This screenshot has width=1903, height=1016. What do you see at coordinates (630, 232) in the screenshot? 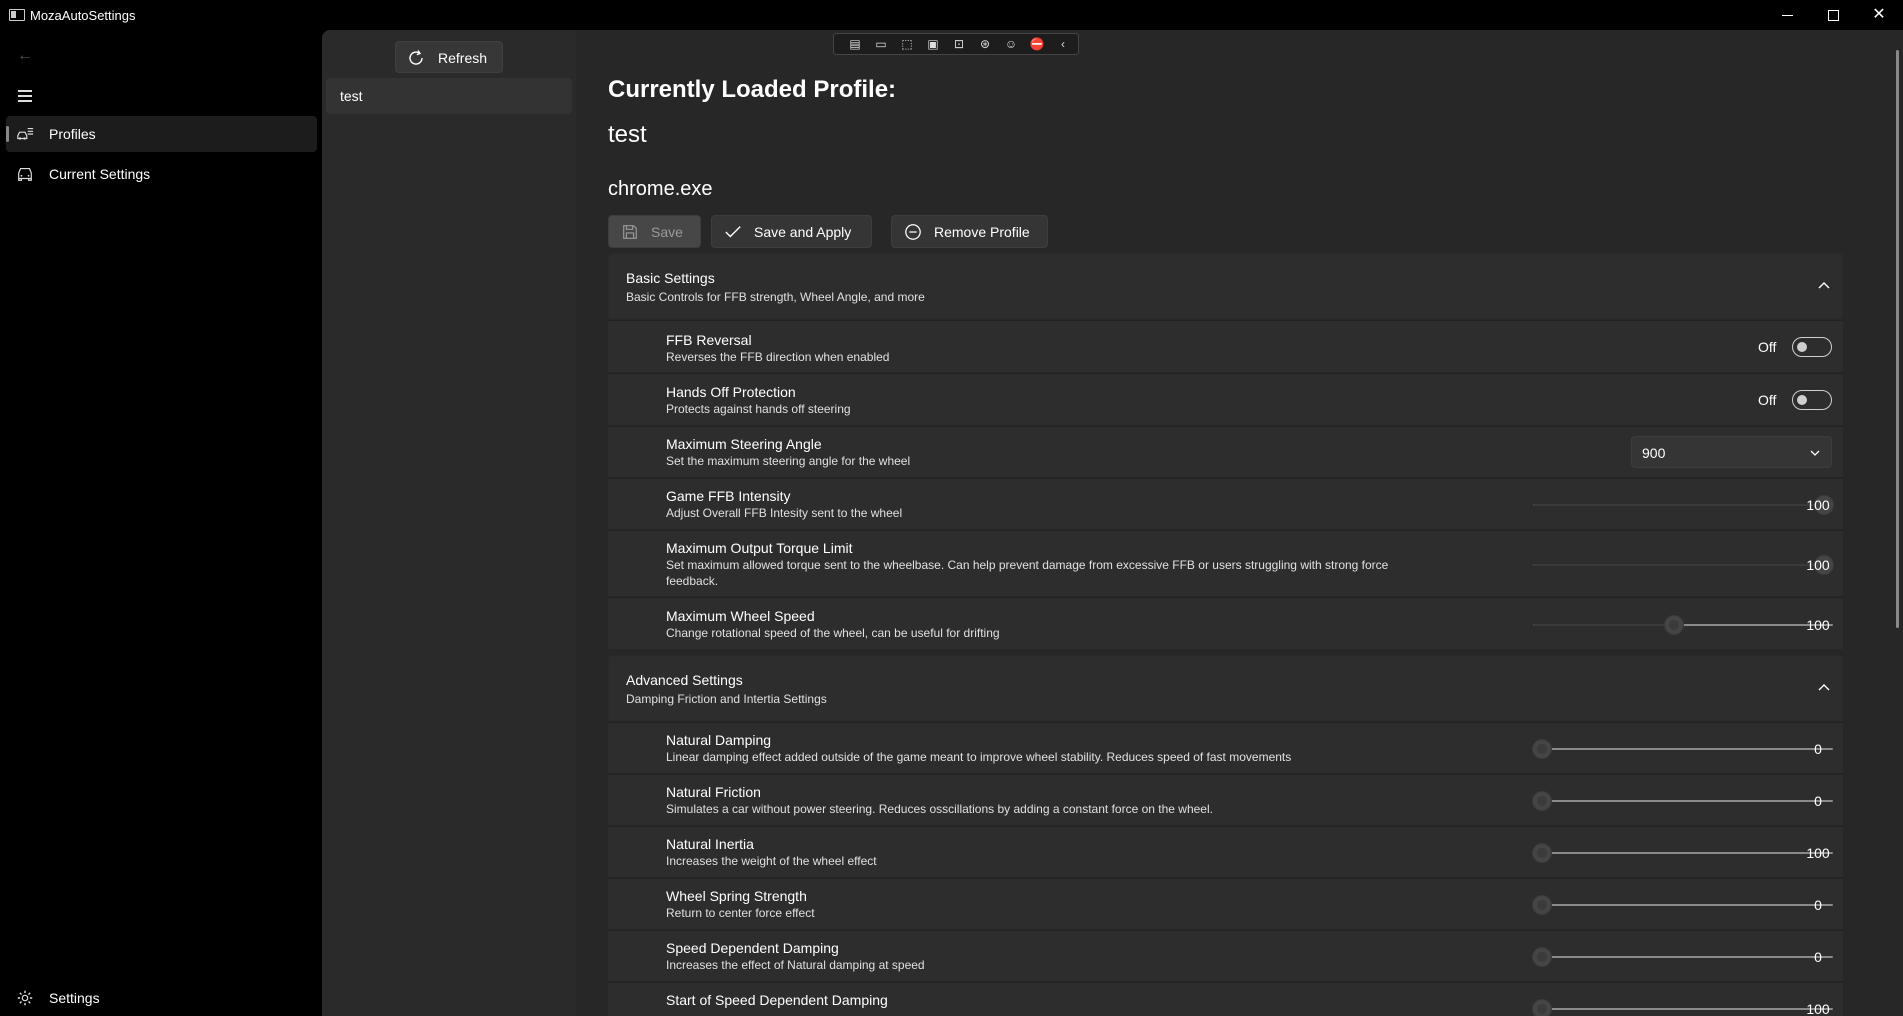
I see `save-icon` at bounding box center [630, 232].